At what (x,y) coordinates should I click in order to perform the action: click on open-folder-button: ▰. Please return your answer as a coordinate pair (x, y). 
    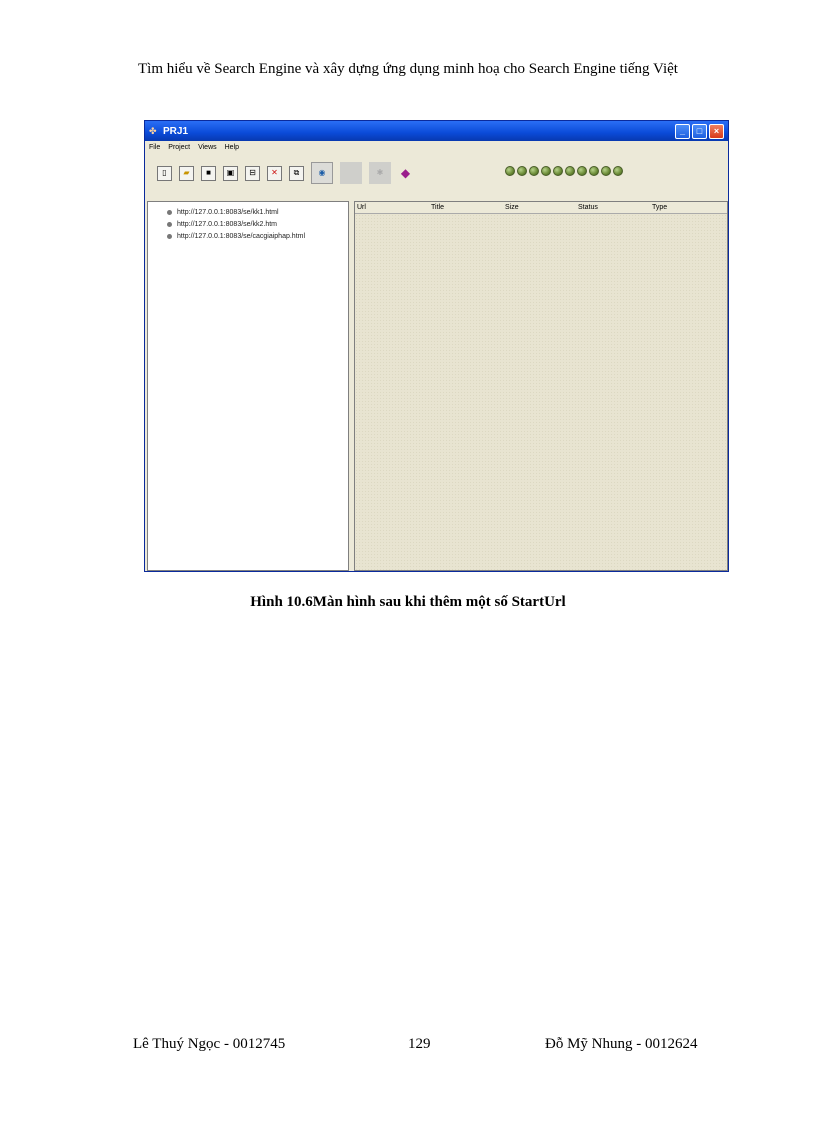
    Looking at the image, I should click on (186, 173).